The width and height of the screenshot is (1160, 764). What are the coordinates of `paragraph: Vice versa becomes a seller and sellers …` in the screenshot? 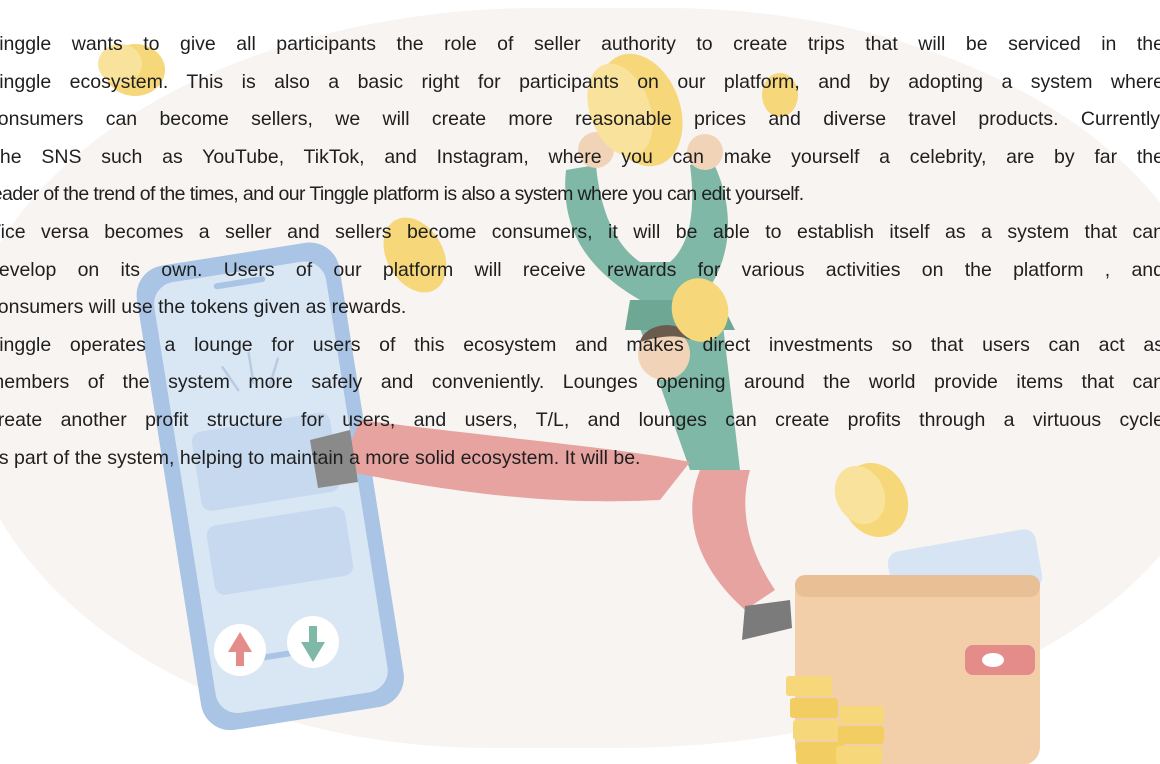 It's located at (580, 270).